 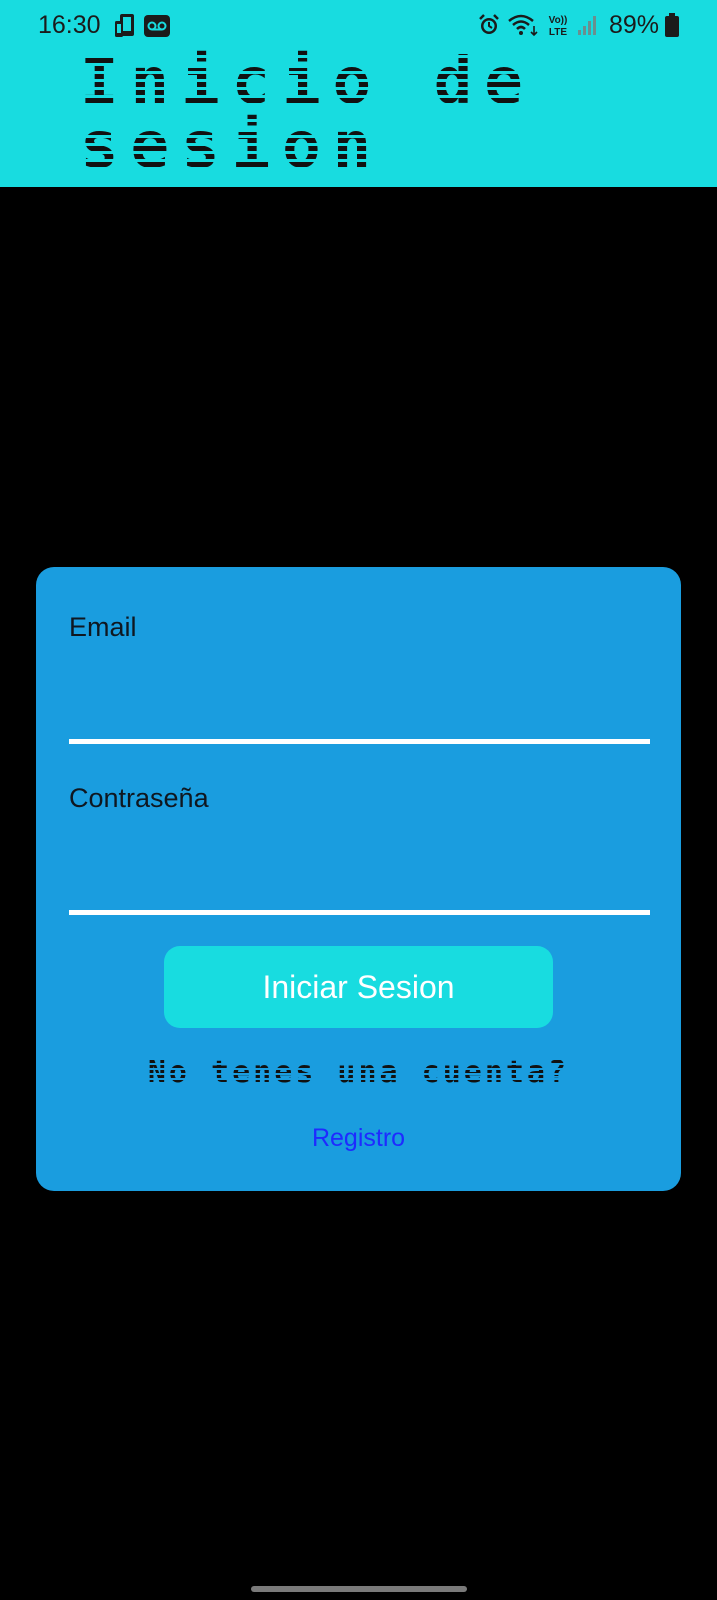 I want to click on status-left-icons, so click(x=142, y=26).